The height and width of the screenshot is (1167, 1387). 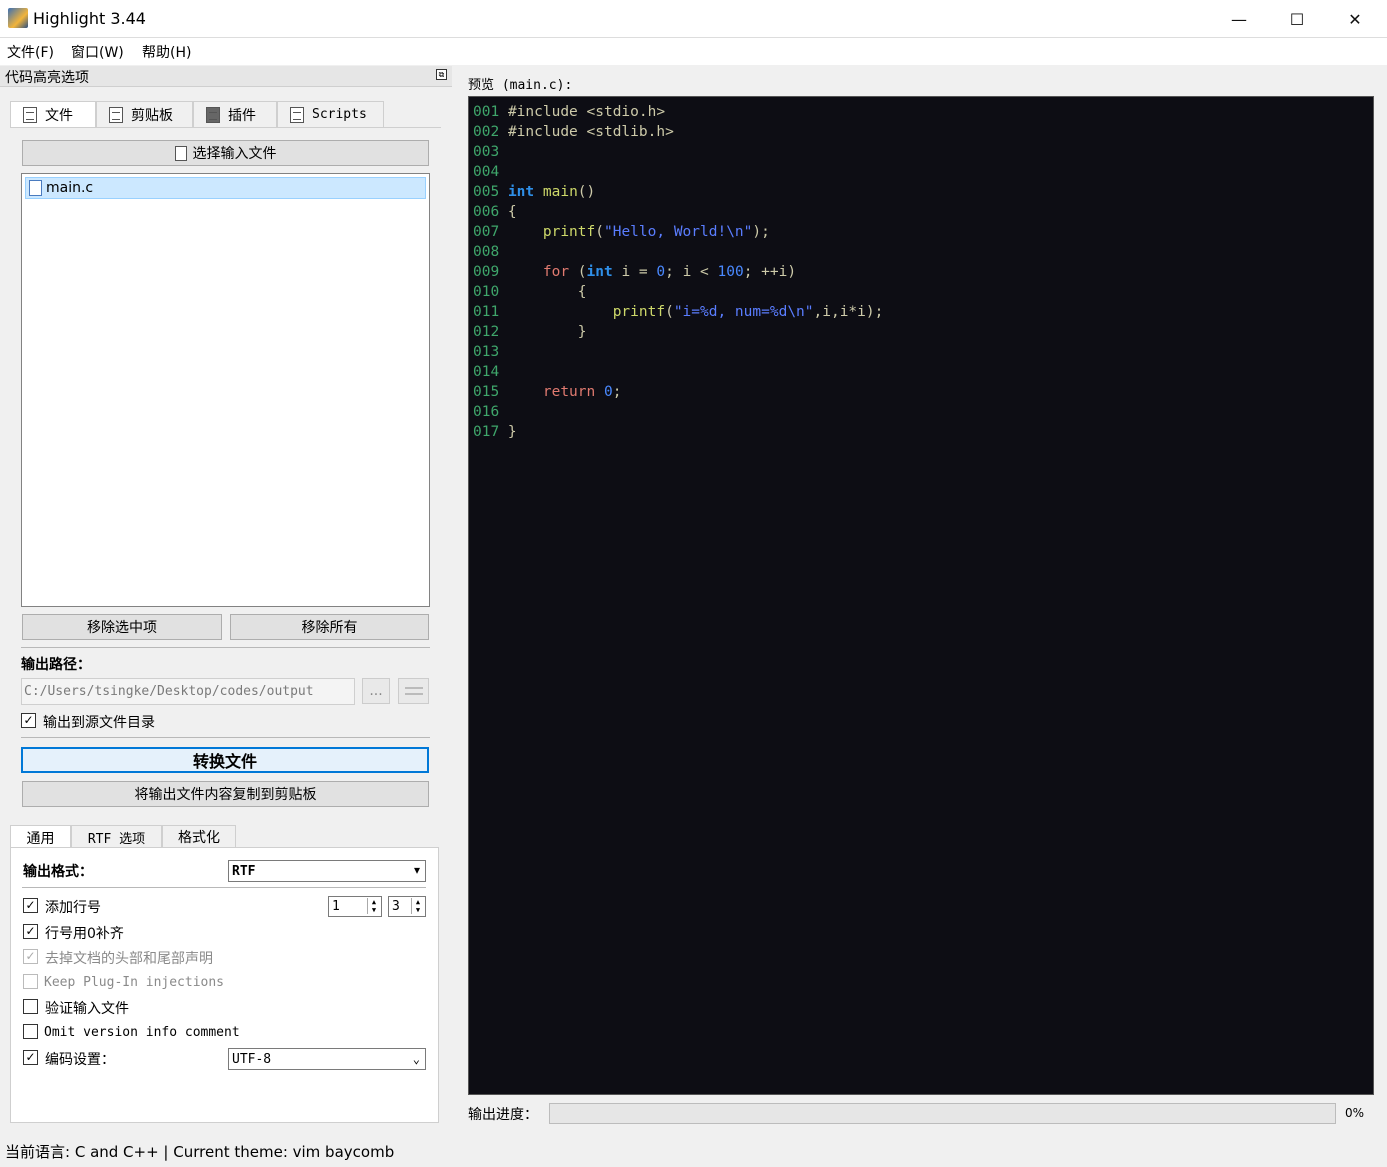 I want to click on code-line: 010 {, so click(x=530, y=292).